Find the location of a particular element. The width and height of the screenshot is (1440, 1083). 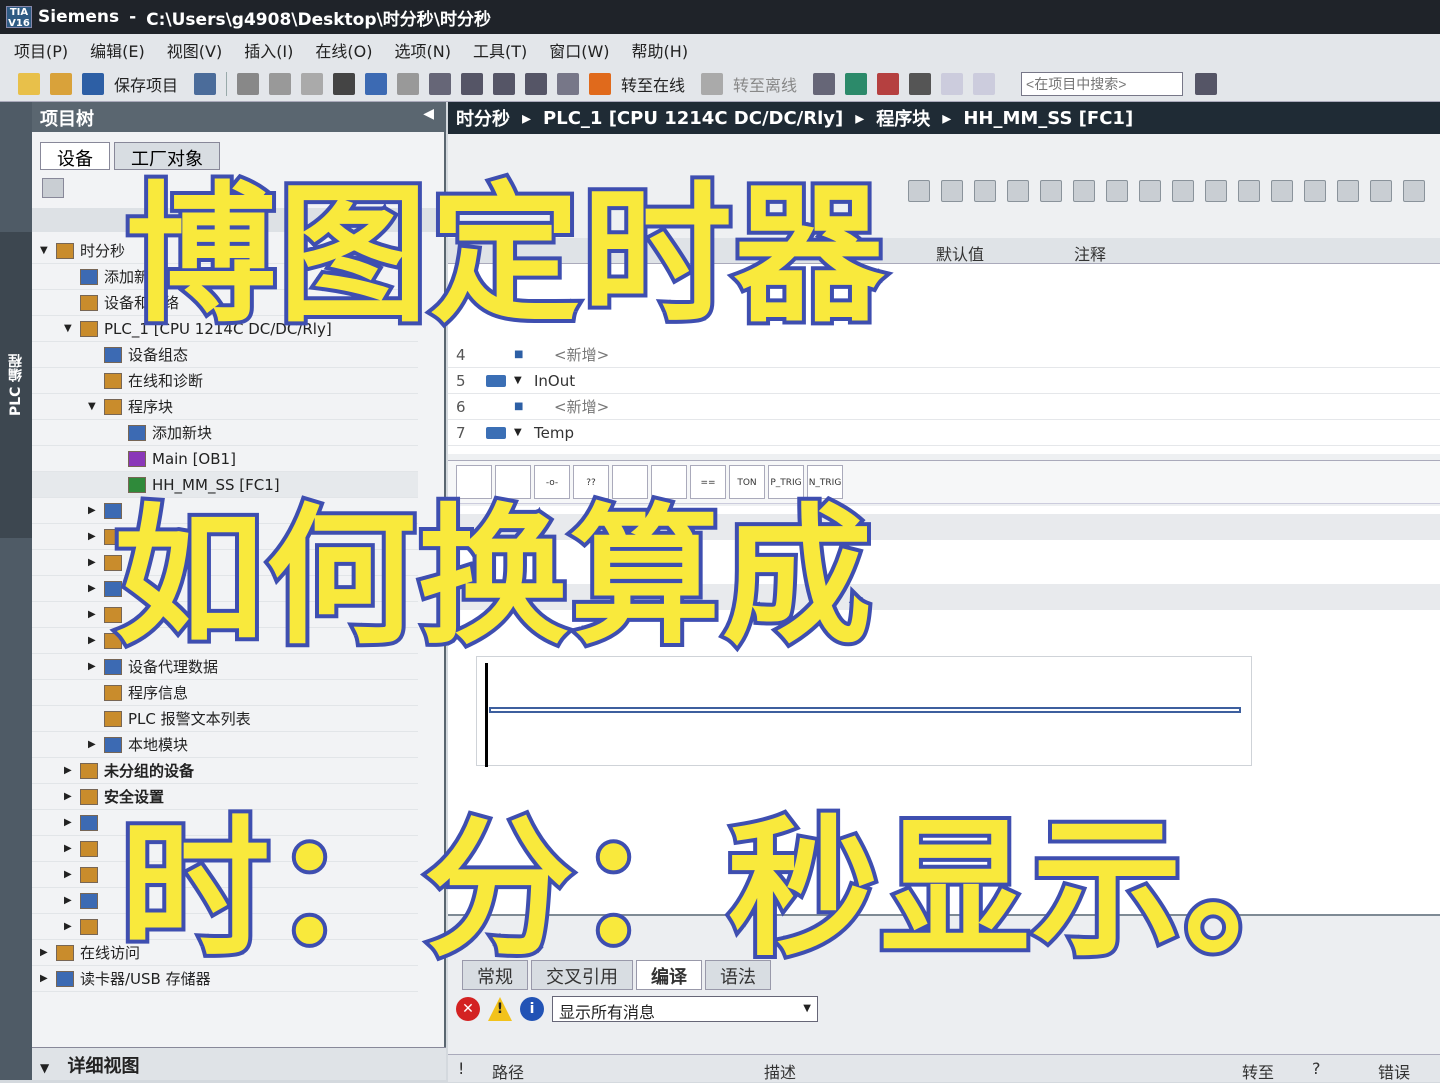

tree-item: 添加新块 is located at coordinates (225, 433).